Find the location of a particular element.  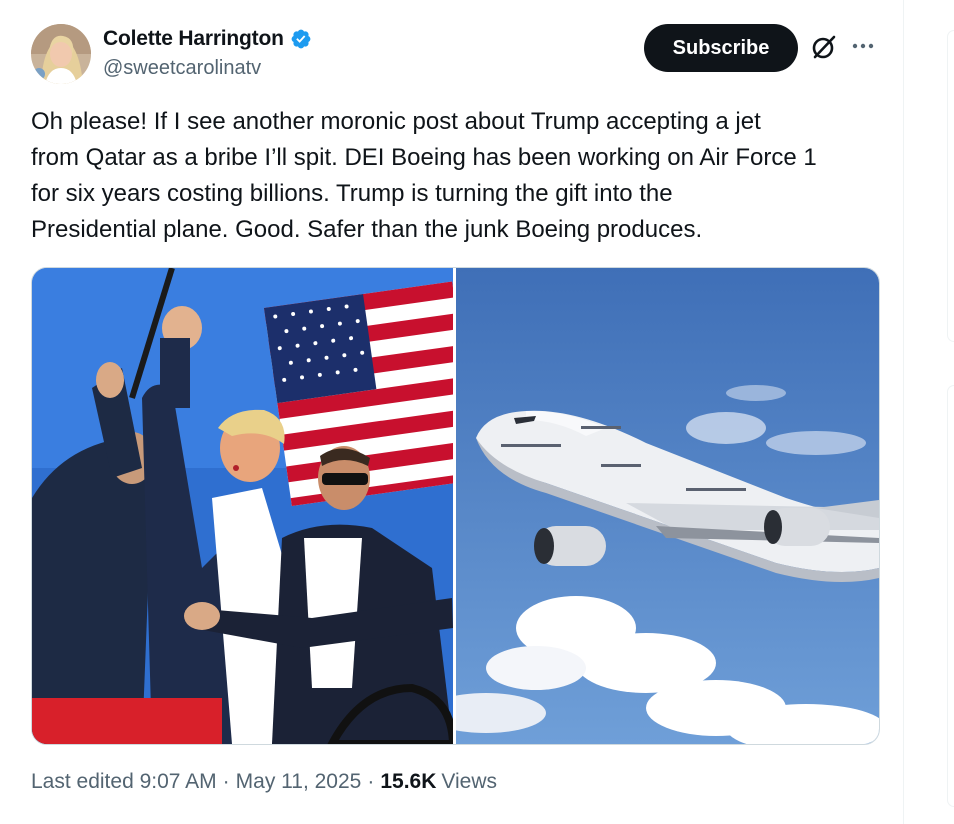

edited-timestamp: Last edited 9:07 AM is located at coordinates (124, 782).